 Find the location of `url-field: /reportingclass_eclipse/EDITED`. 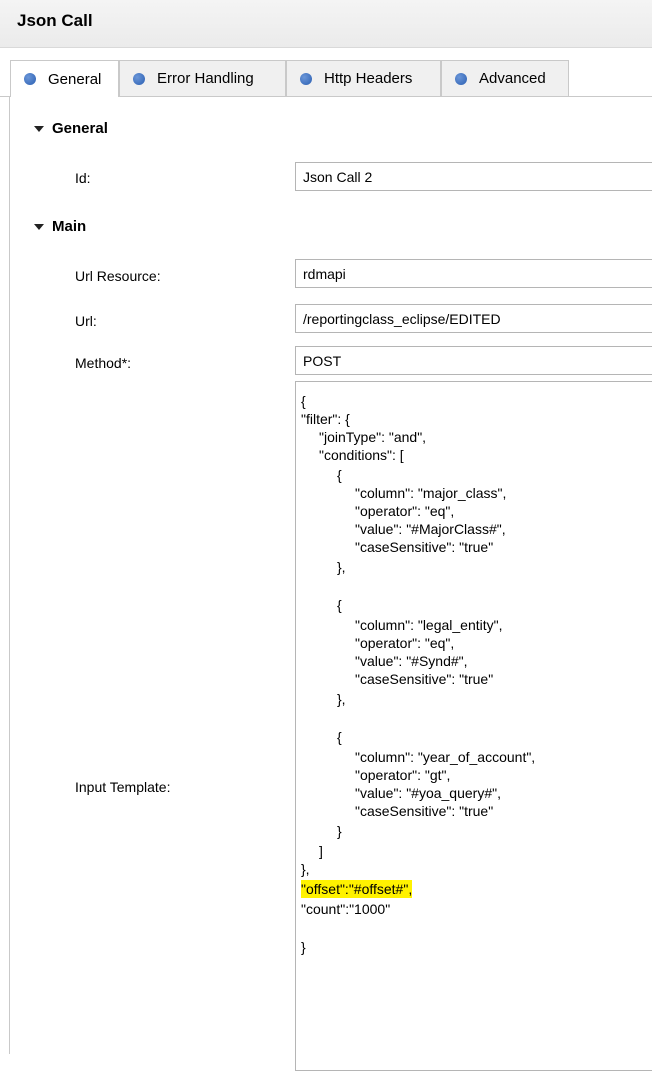

url-field: /reportingclass_eclipse/EDITED is located at coordinates (473, 318).